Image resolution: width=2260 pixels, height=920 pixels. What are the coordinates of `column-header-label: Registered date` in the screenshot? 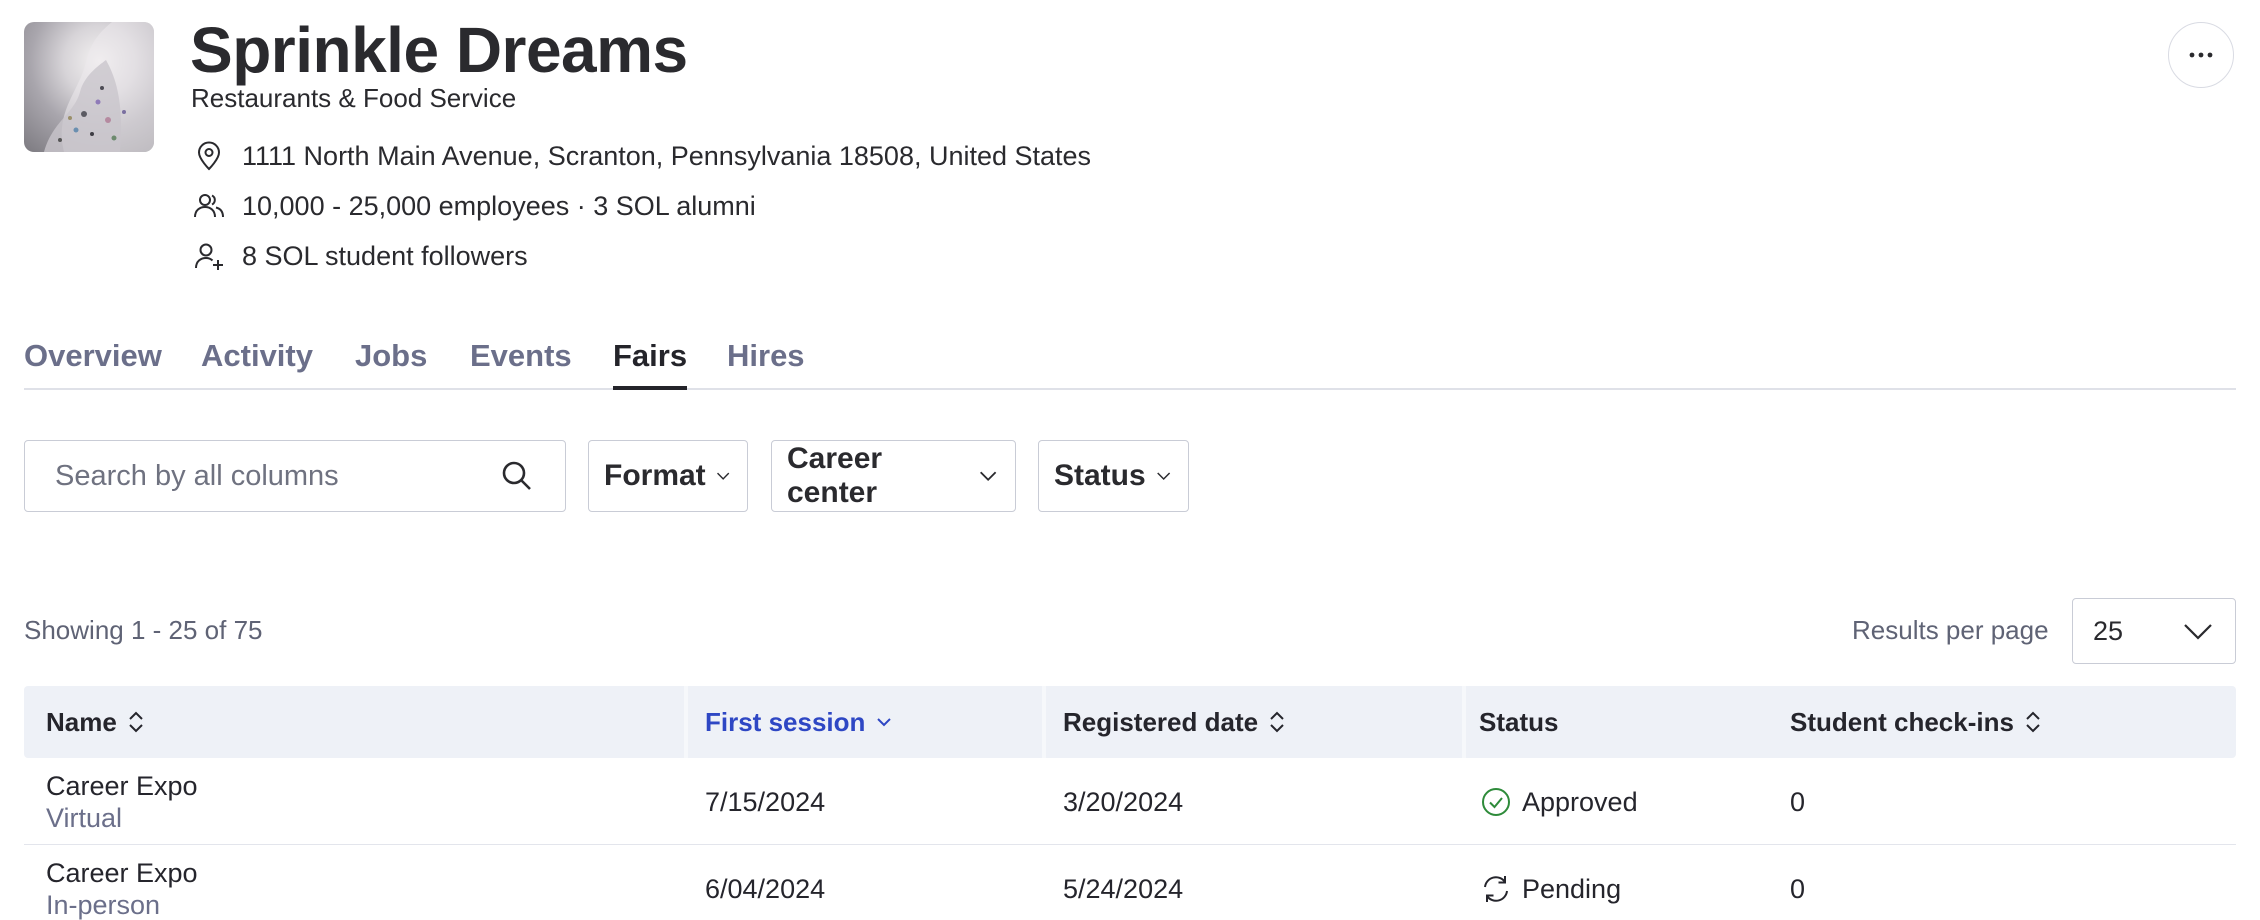 It's located at (1161, 721).